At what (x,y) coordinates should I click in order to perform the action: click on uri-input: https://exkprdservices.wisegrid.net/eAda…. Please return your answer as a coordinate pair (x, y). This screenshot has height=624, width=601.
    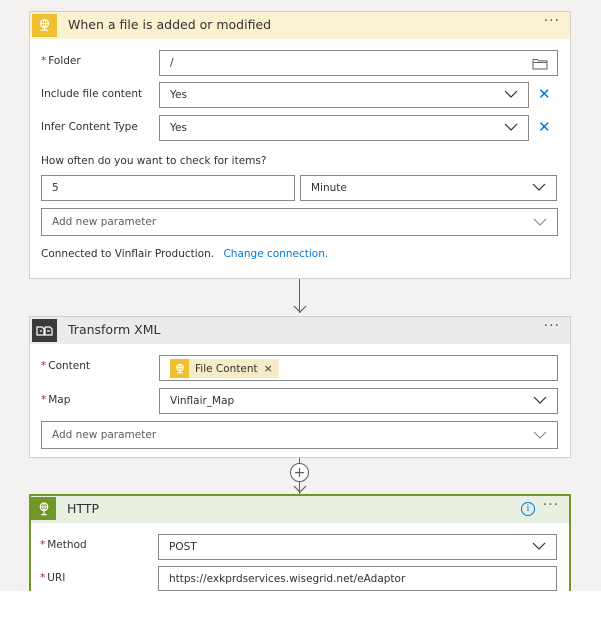
    Looking at the image, I should click on (357, 578).